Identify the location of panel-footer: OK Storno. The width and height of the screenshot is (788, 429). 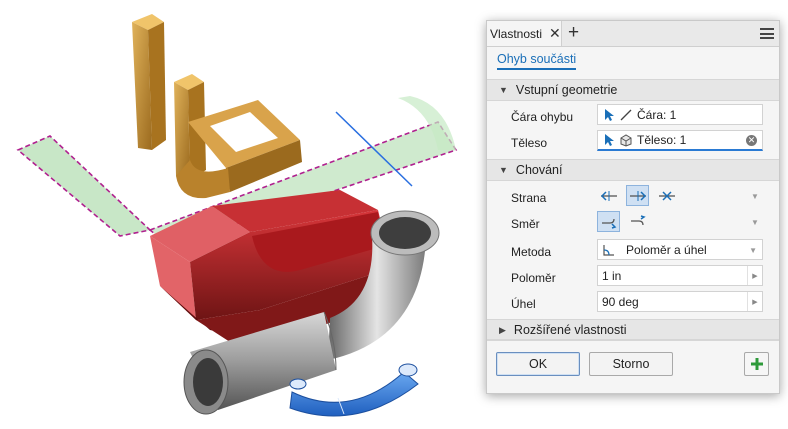
(633, 366).